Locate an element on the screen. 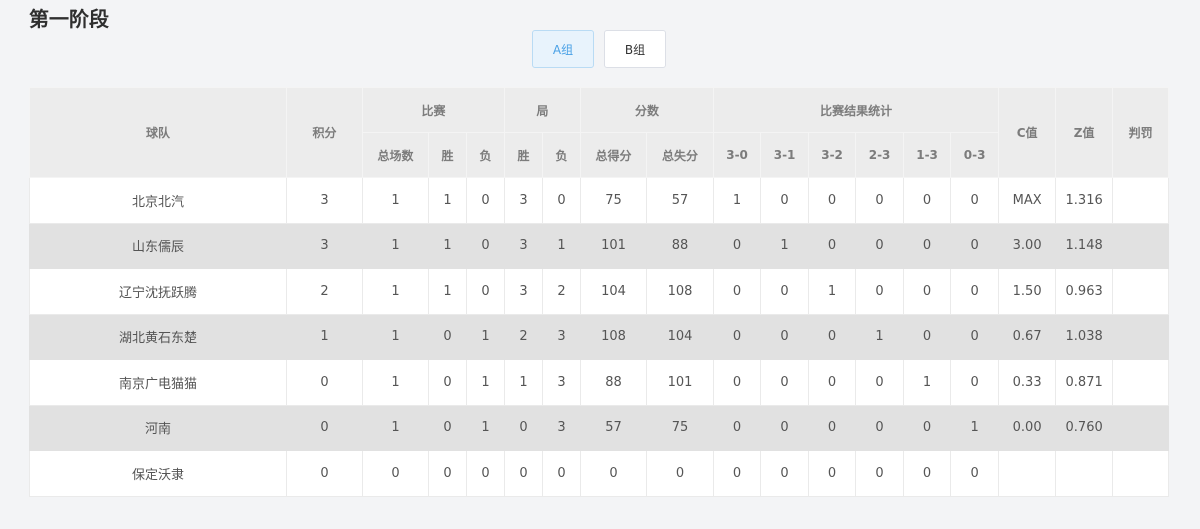 This screenshot has width=1200, height=529. table-row: 河南 0 1 0 1 0 3 57 75 0 0 0 0 0 1 0.00 0.760 is located at coordinates (599, 427).